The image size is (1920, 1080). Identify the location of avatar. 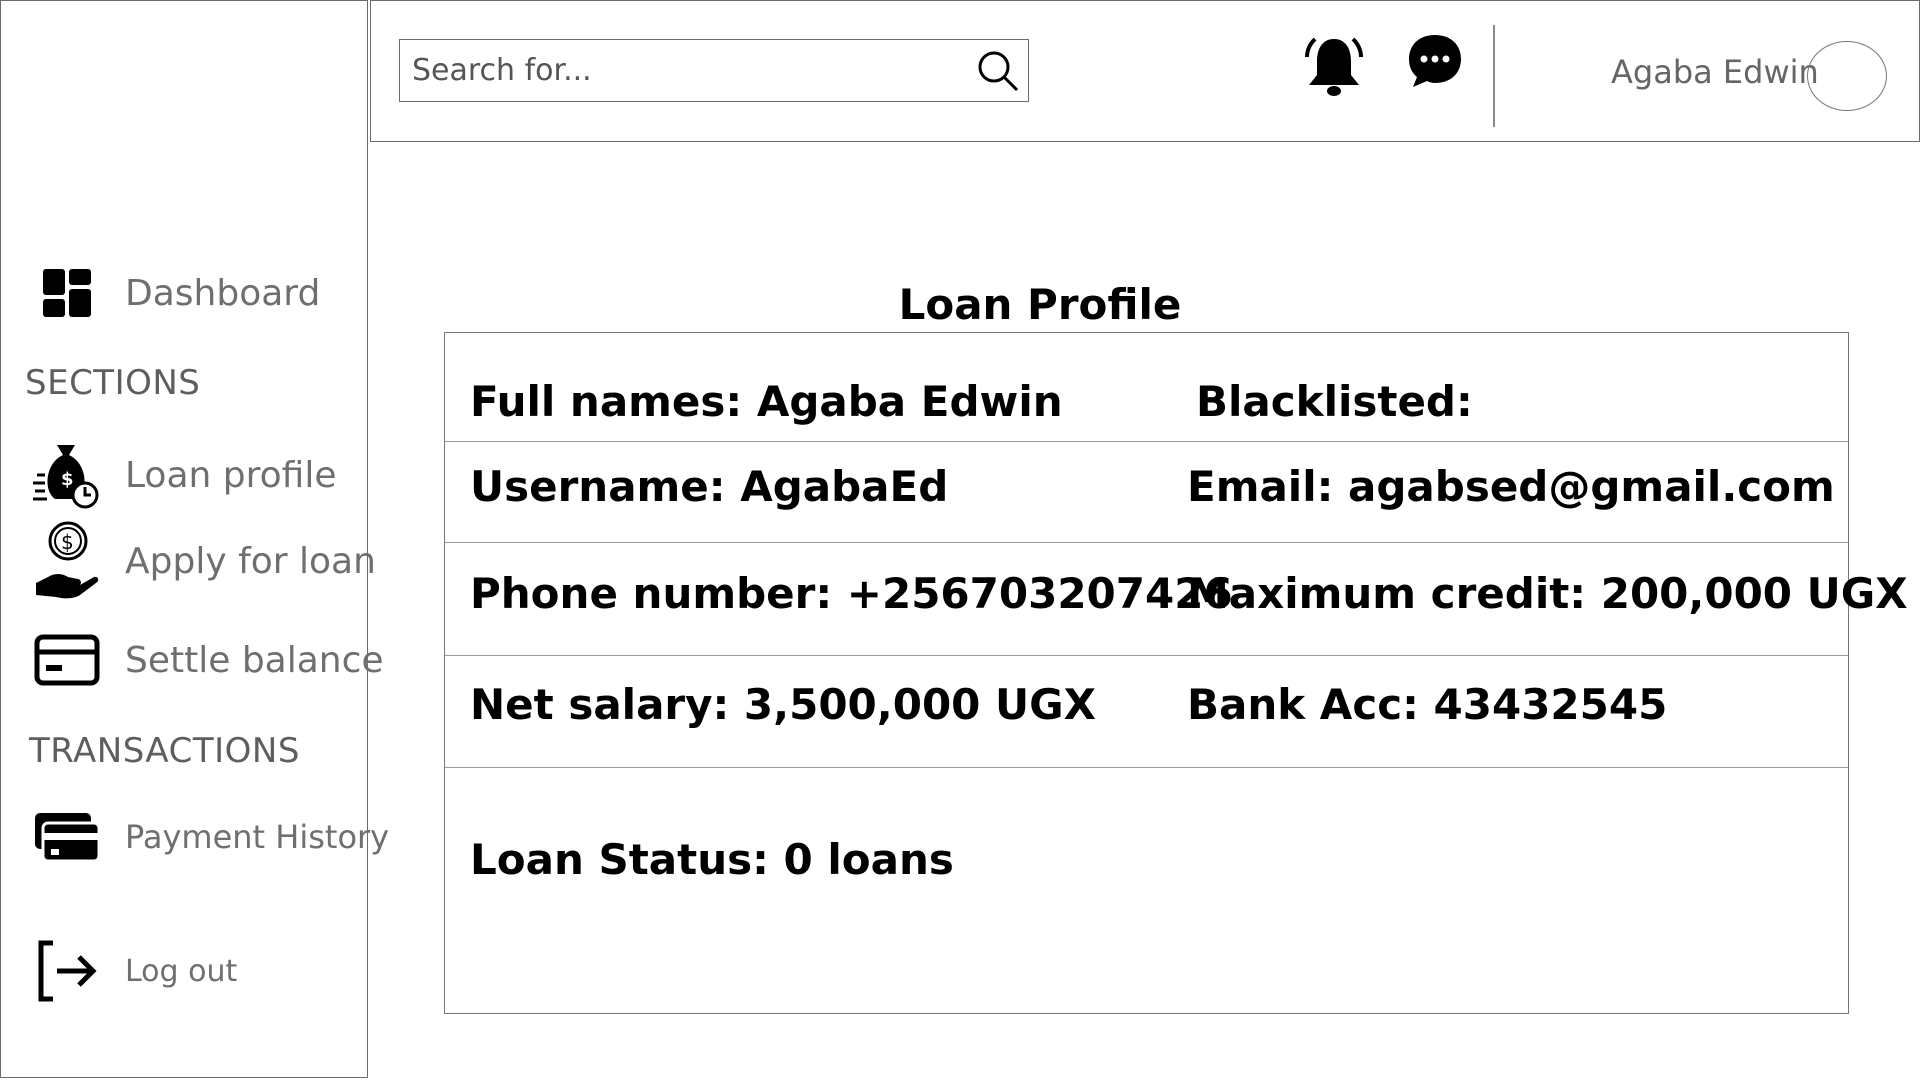
(1847, 76).